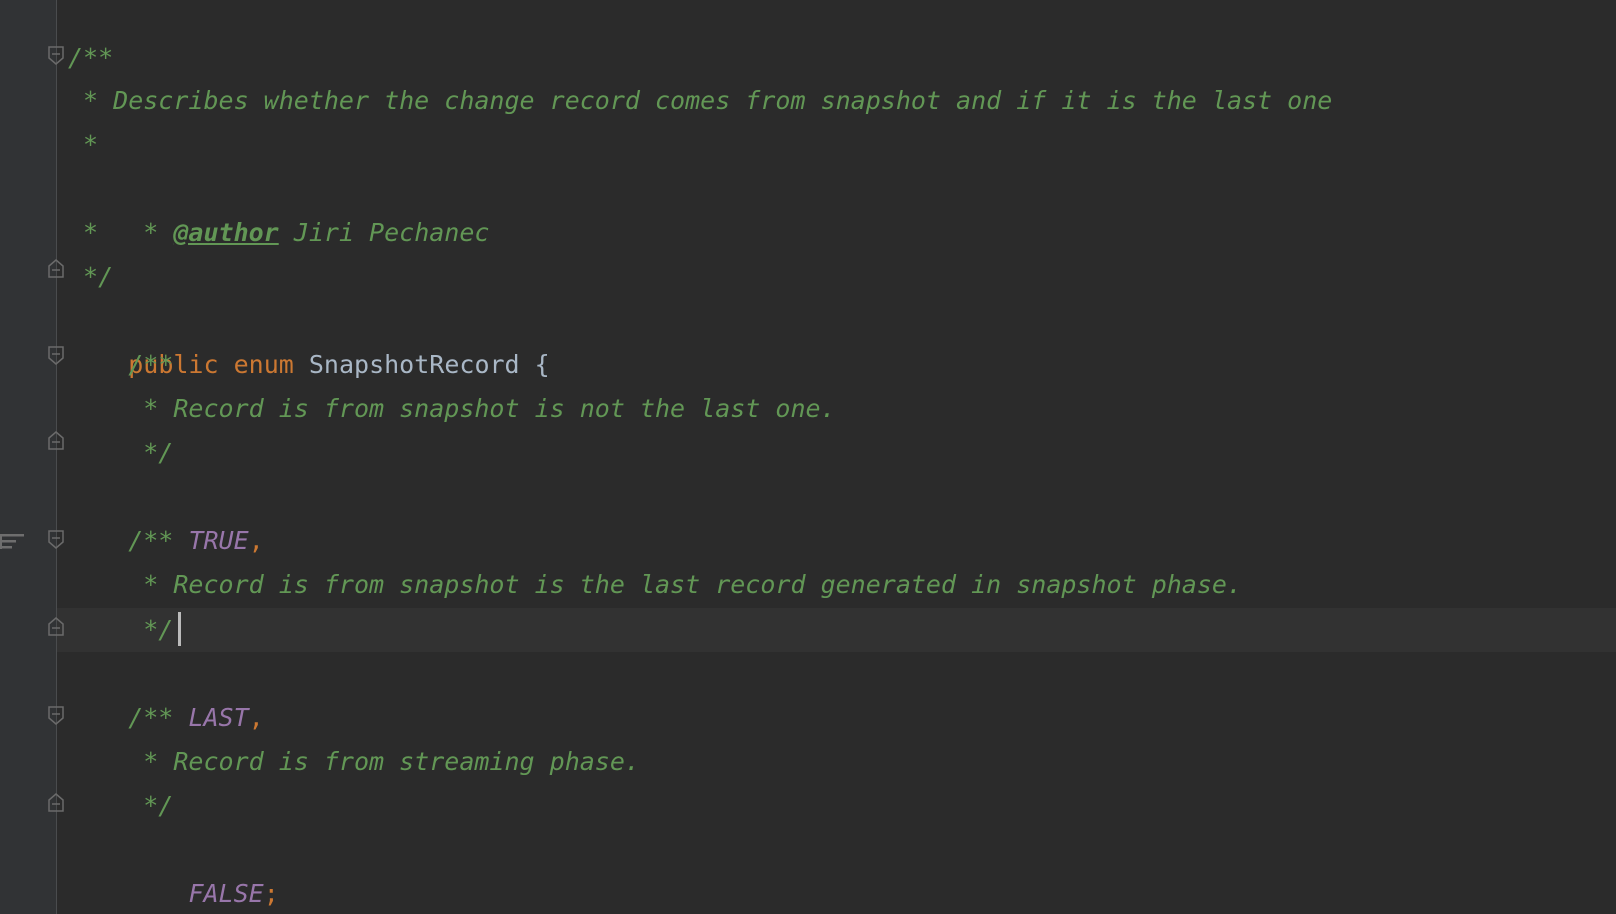  Describe the element at coordinates (309, 339) in the screenshot. I see `code-line: public enum SnapshotRecord {` at that location.